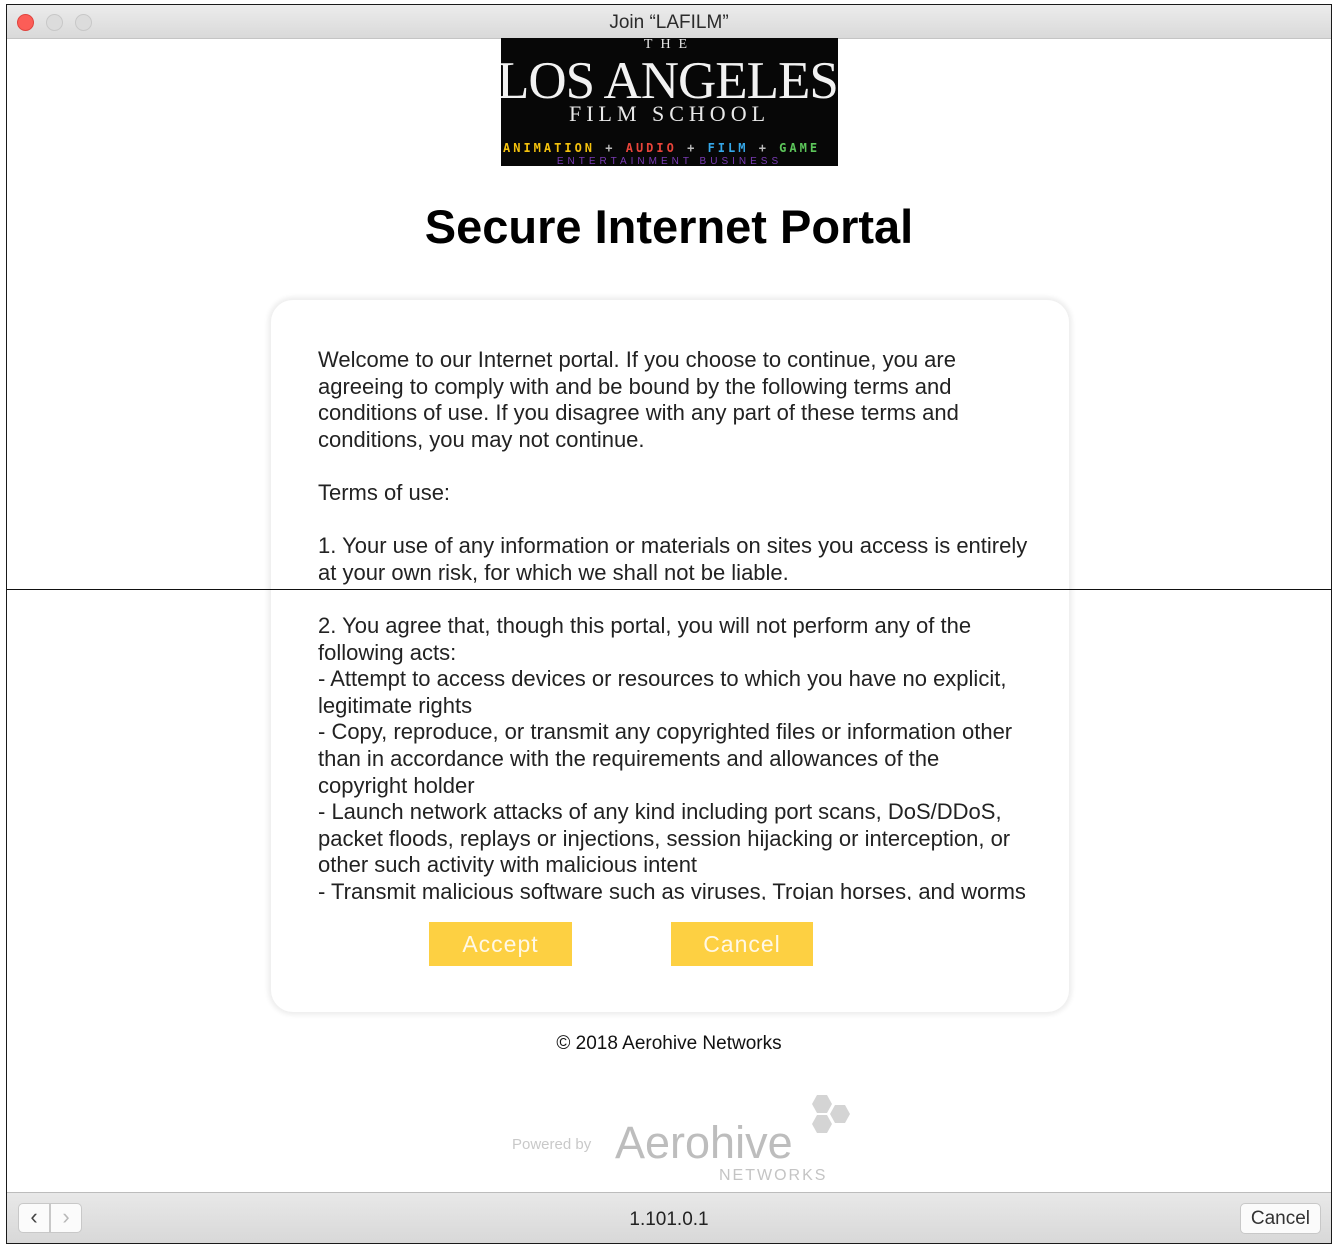 The image size is (1336, 1245). Describe the element at coordinates (728, 148) in the screenshot. I see `discipline-film: FILM` at that location.